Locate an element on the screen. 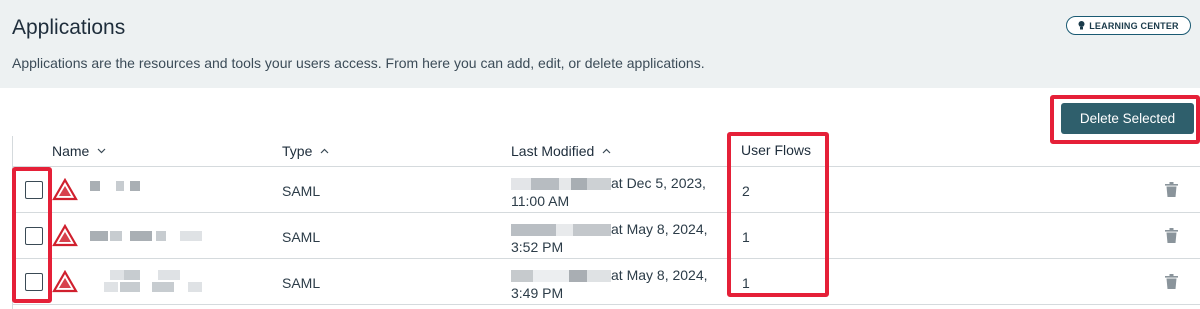  delete-selected-button: Delete Selected is located at coordinates (1127, 118).